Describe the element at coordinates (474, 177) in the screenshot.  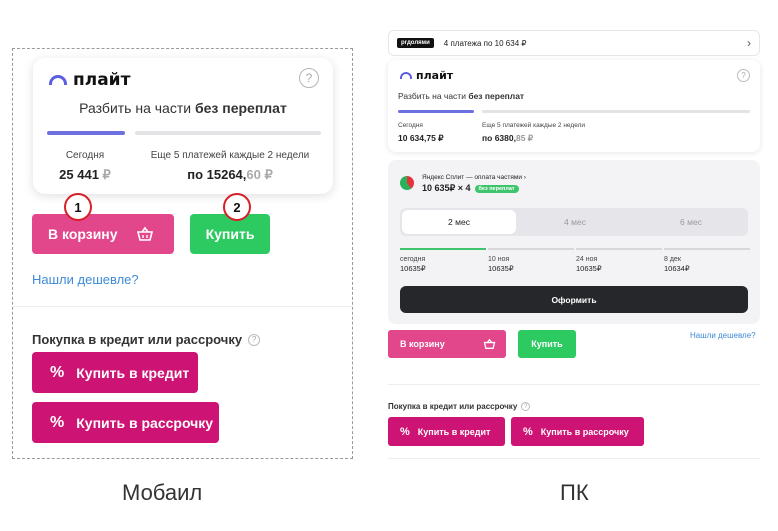
I see `split-title: Яндекс Сплит — оплата частями ›` at that location.